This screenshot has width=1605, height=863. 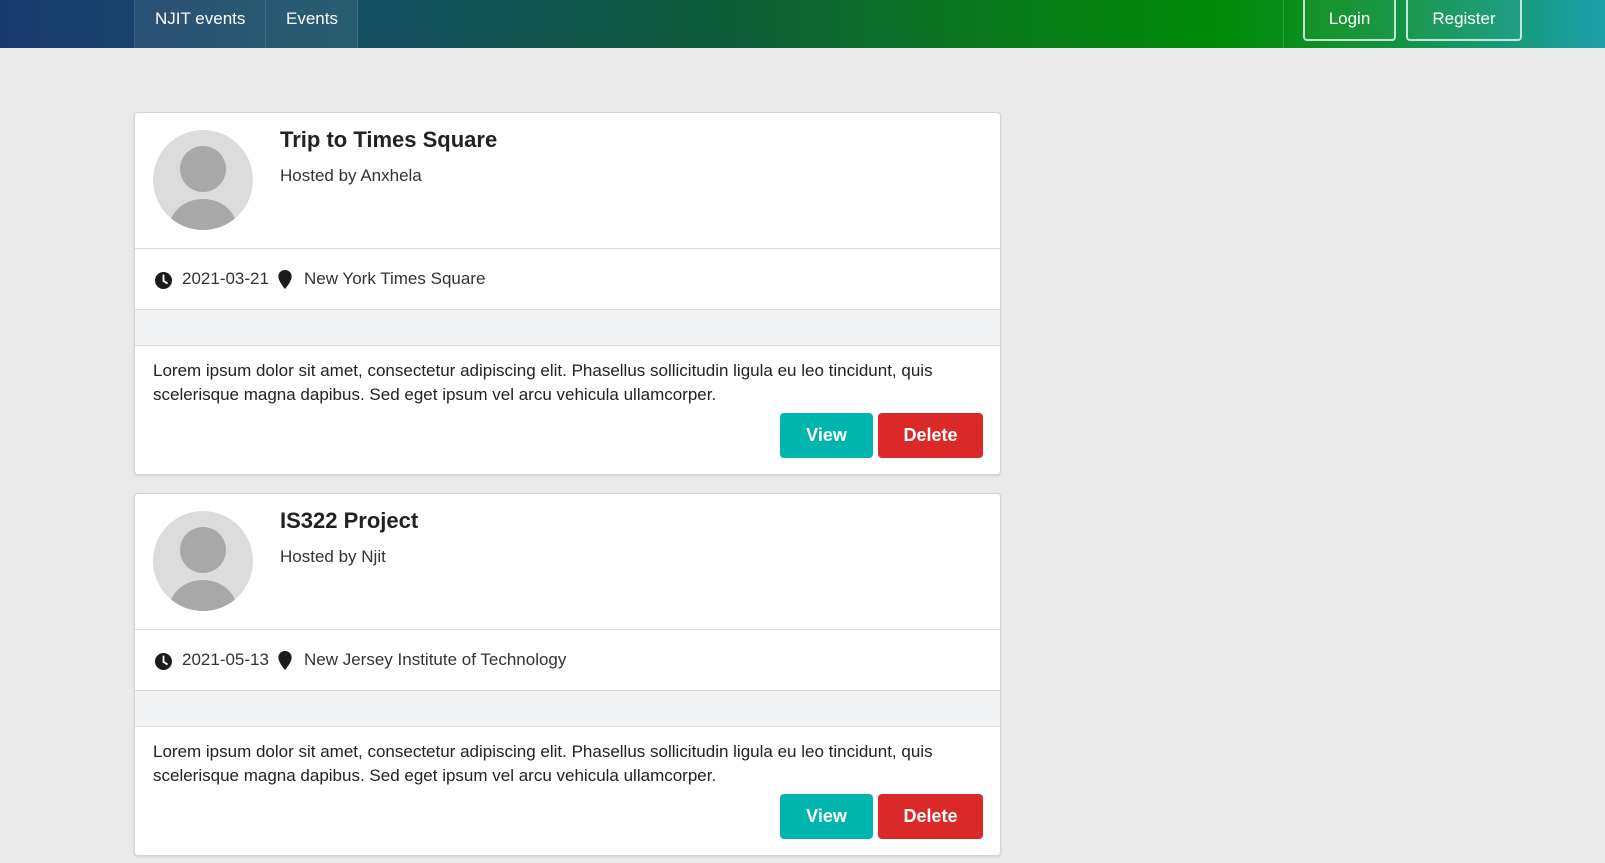 I want to click on event-host: Hosted by Anxhela, so click(x=351, y=175).